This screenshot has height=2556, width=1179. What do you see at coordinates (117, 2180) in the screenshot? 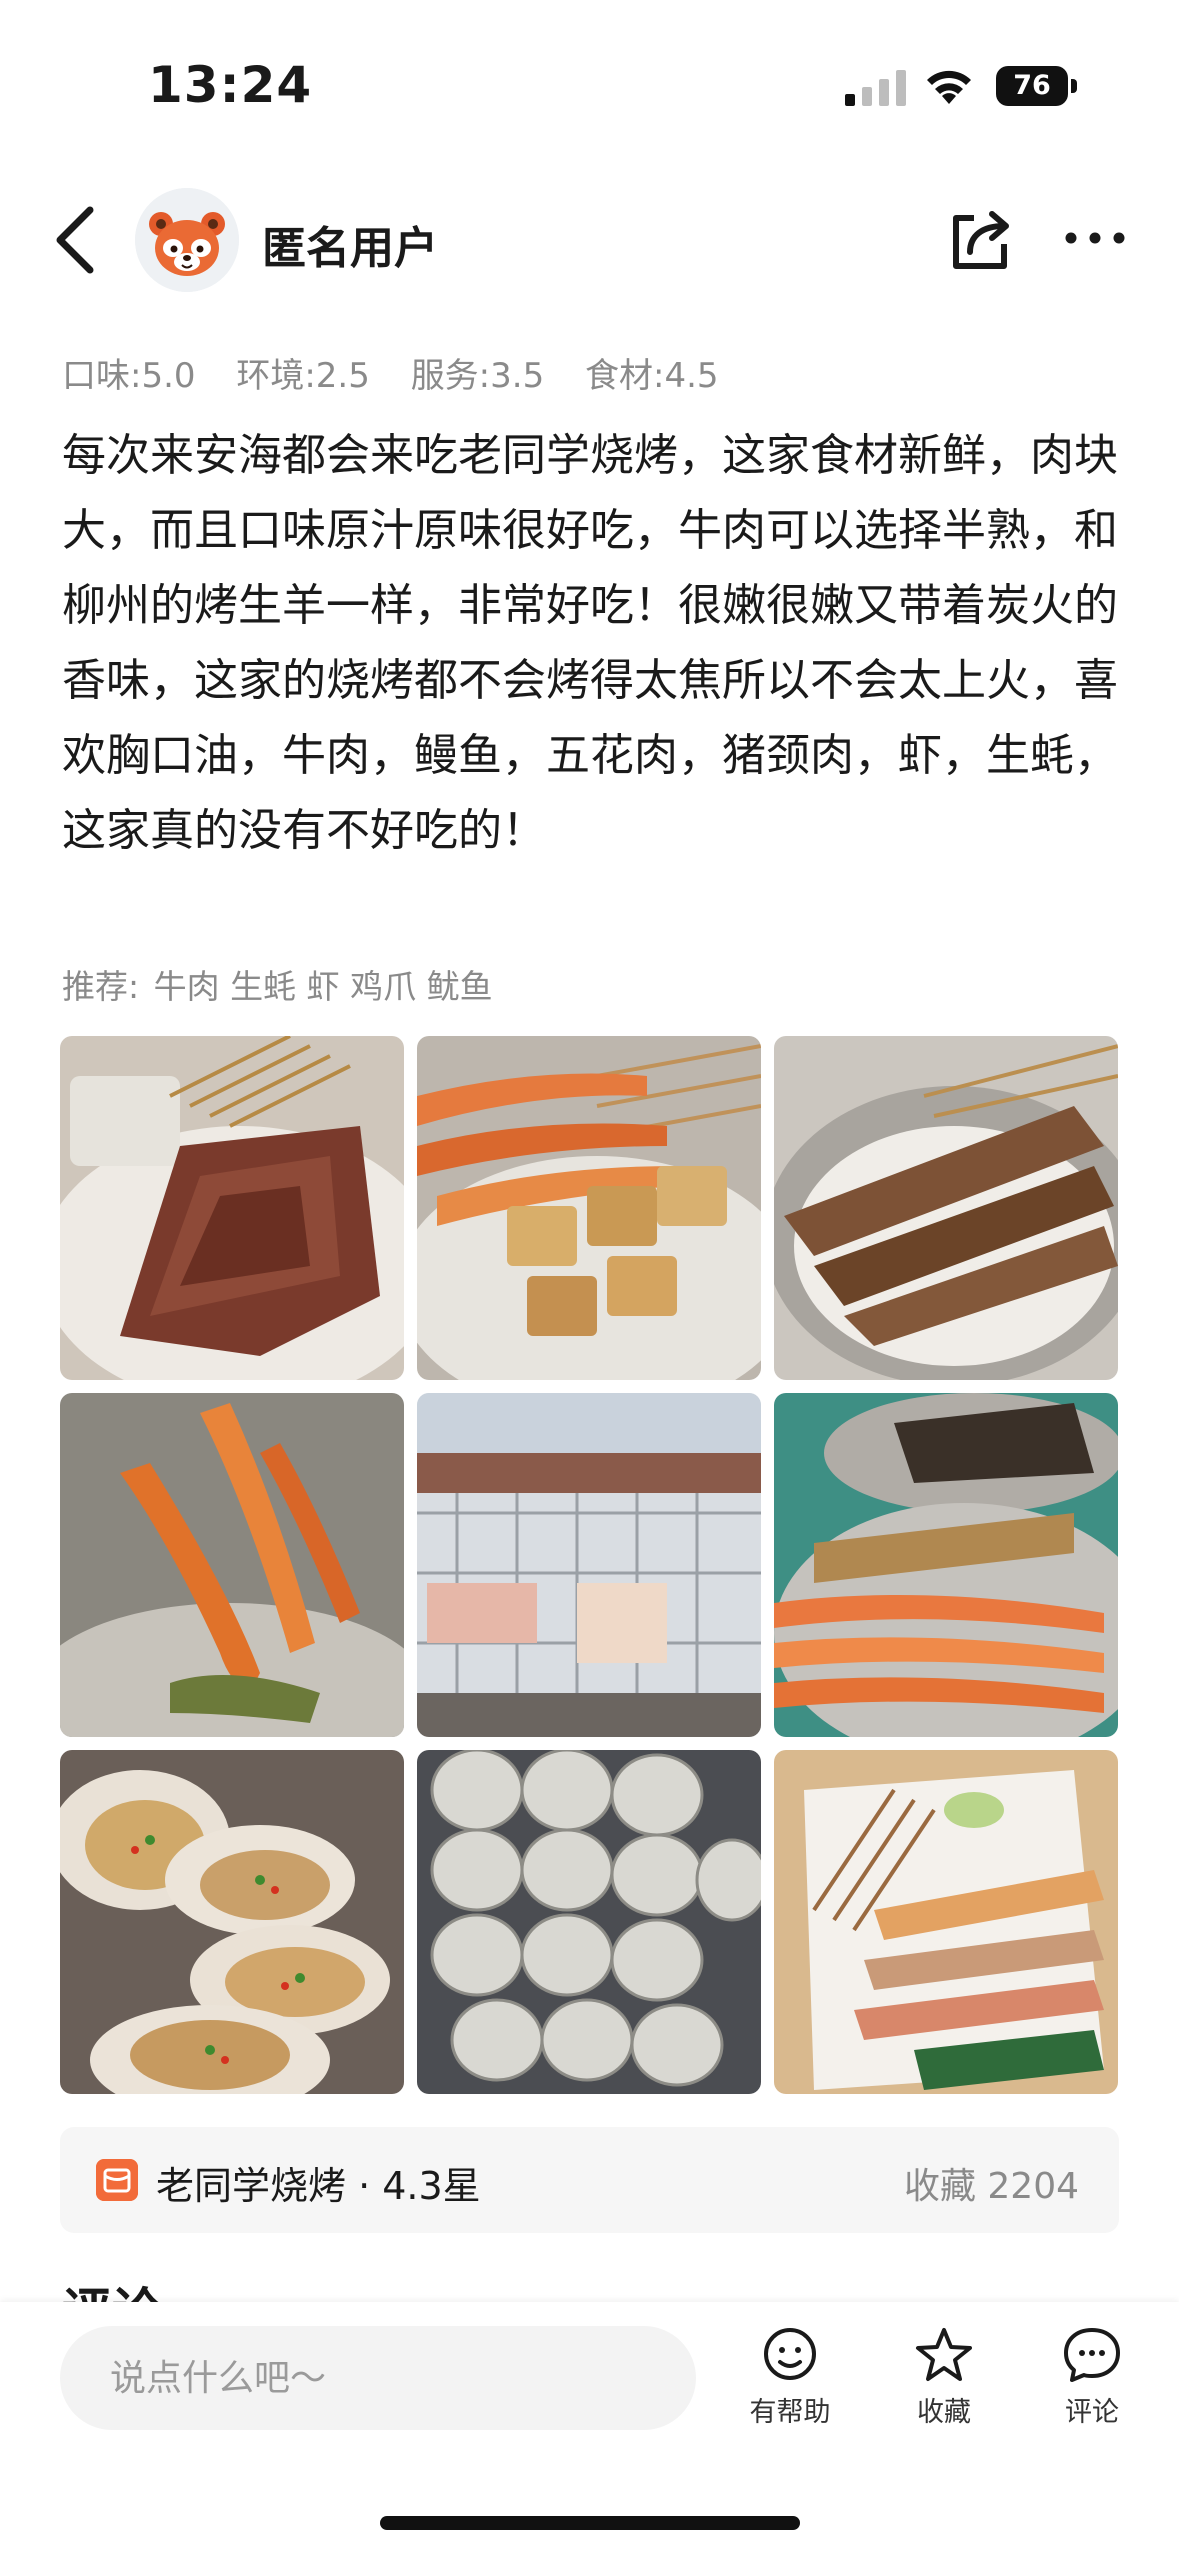
I see `shop-icon` at bounding box center [117, 2180].